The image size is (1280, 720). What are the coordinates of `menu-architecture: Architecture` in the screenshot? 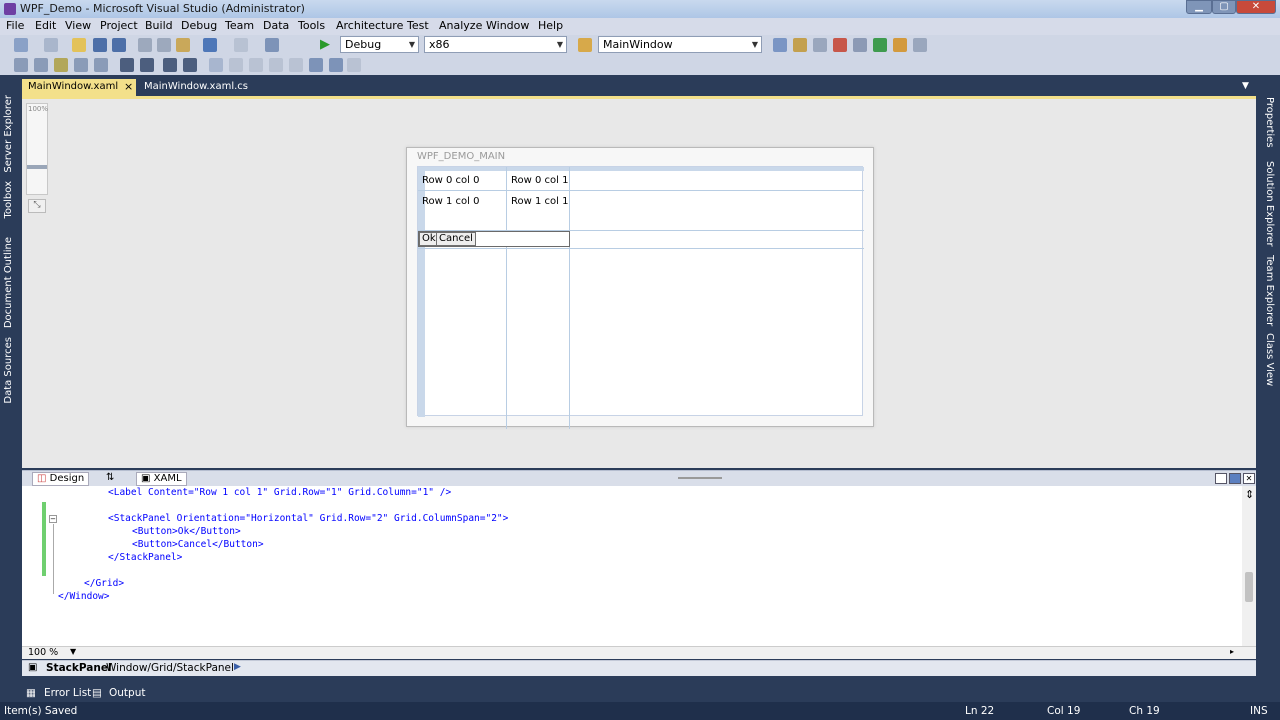 It's located at (369, 25).